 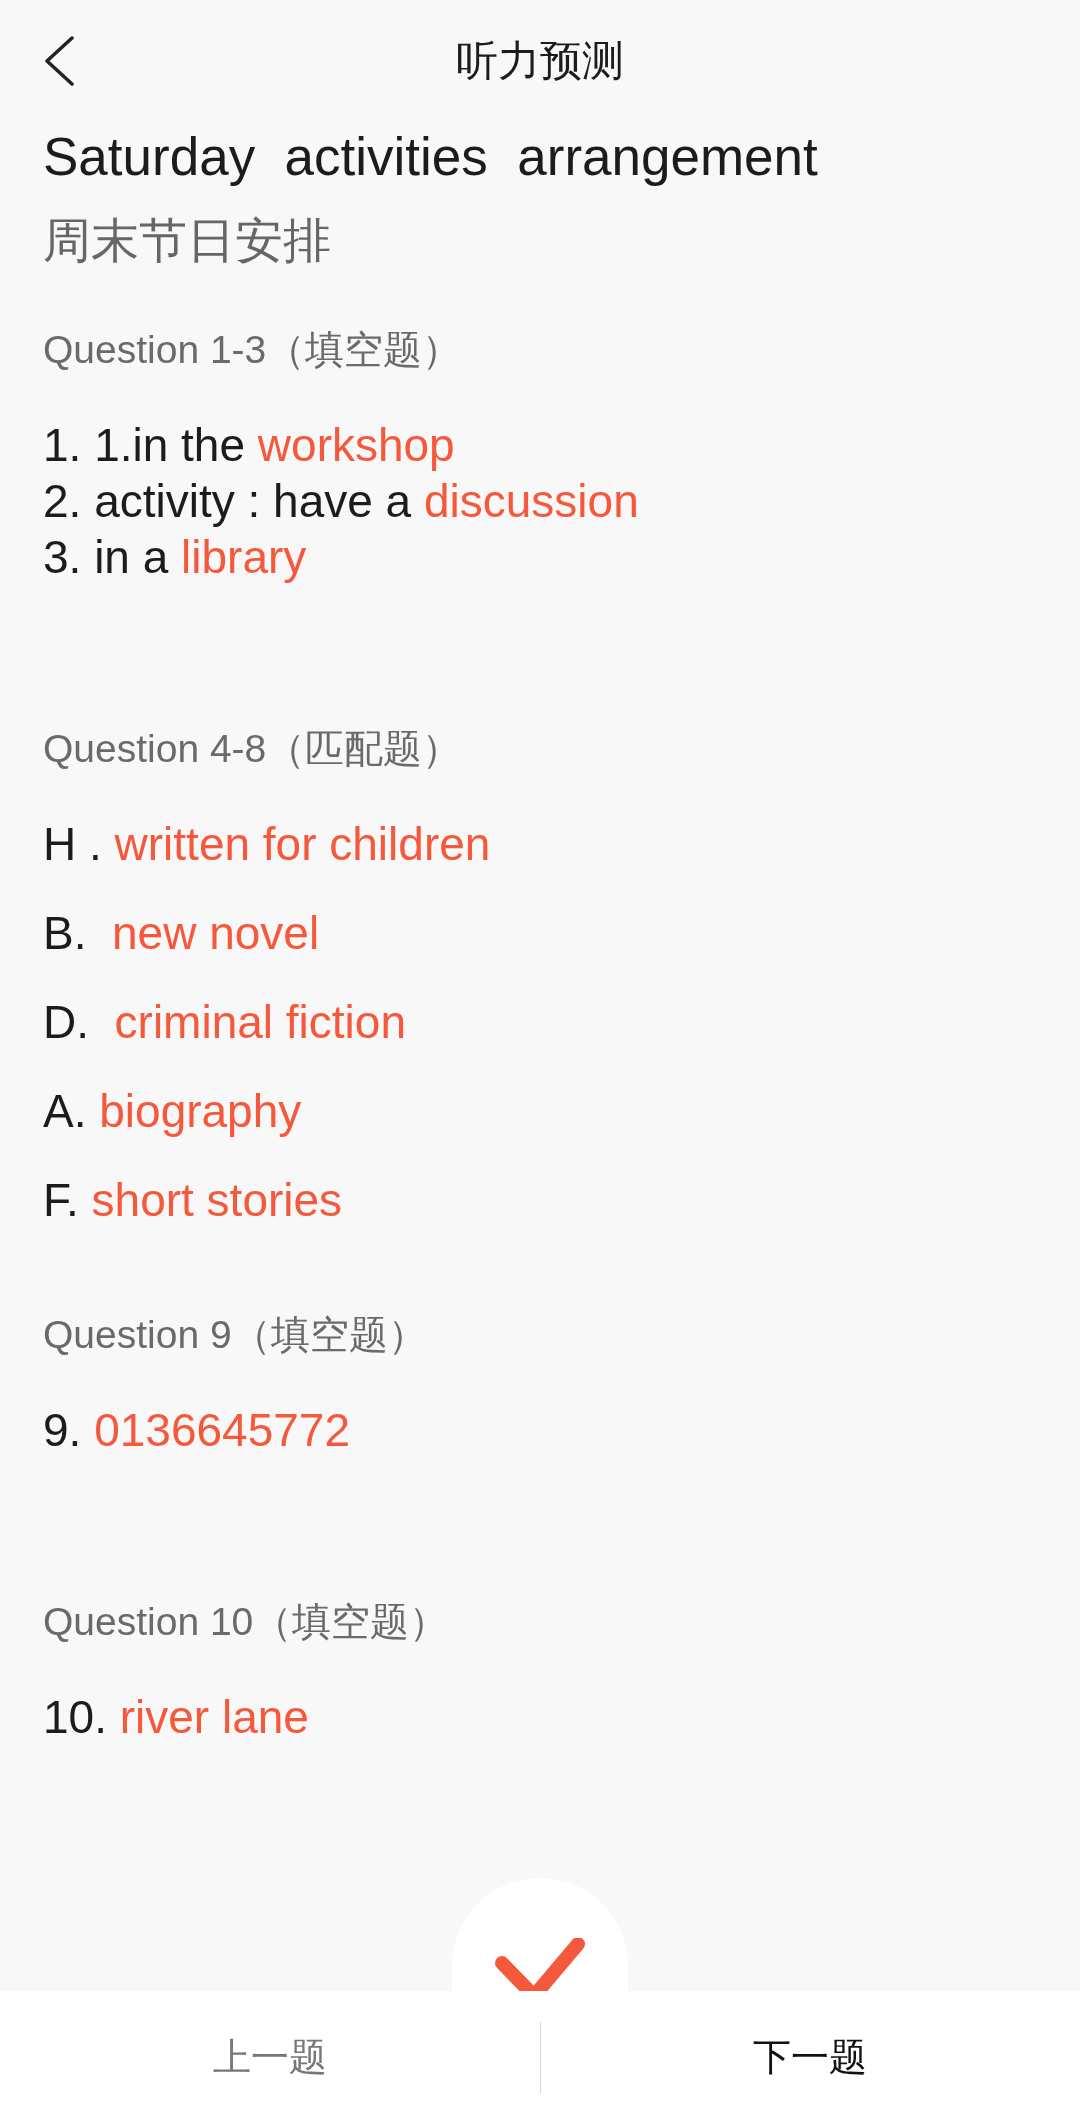 I want to click on match-answer: D. criminal fiction, so click(x=224, y=1022).